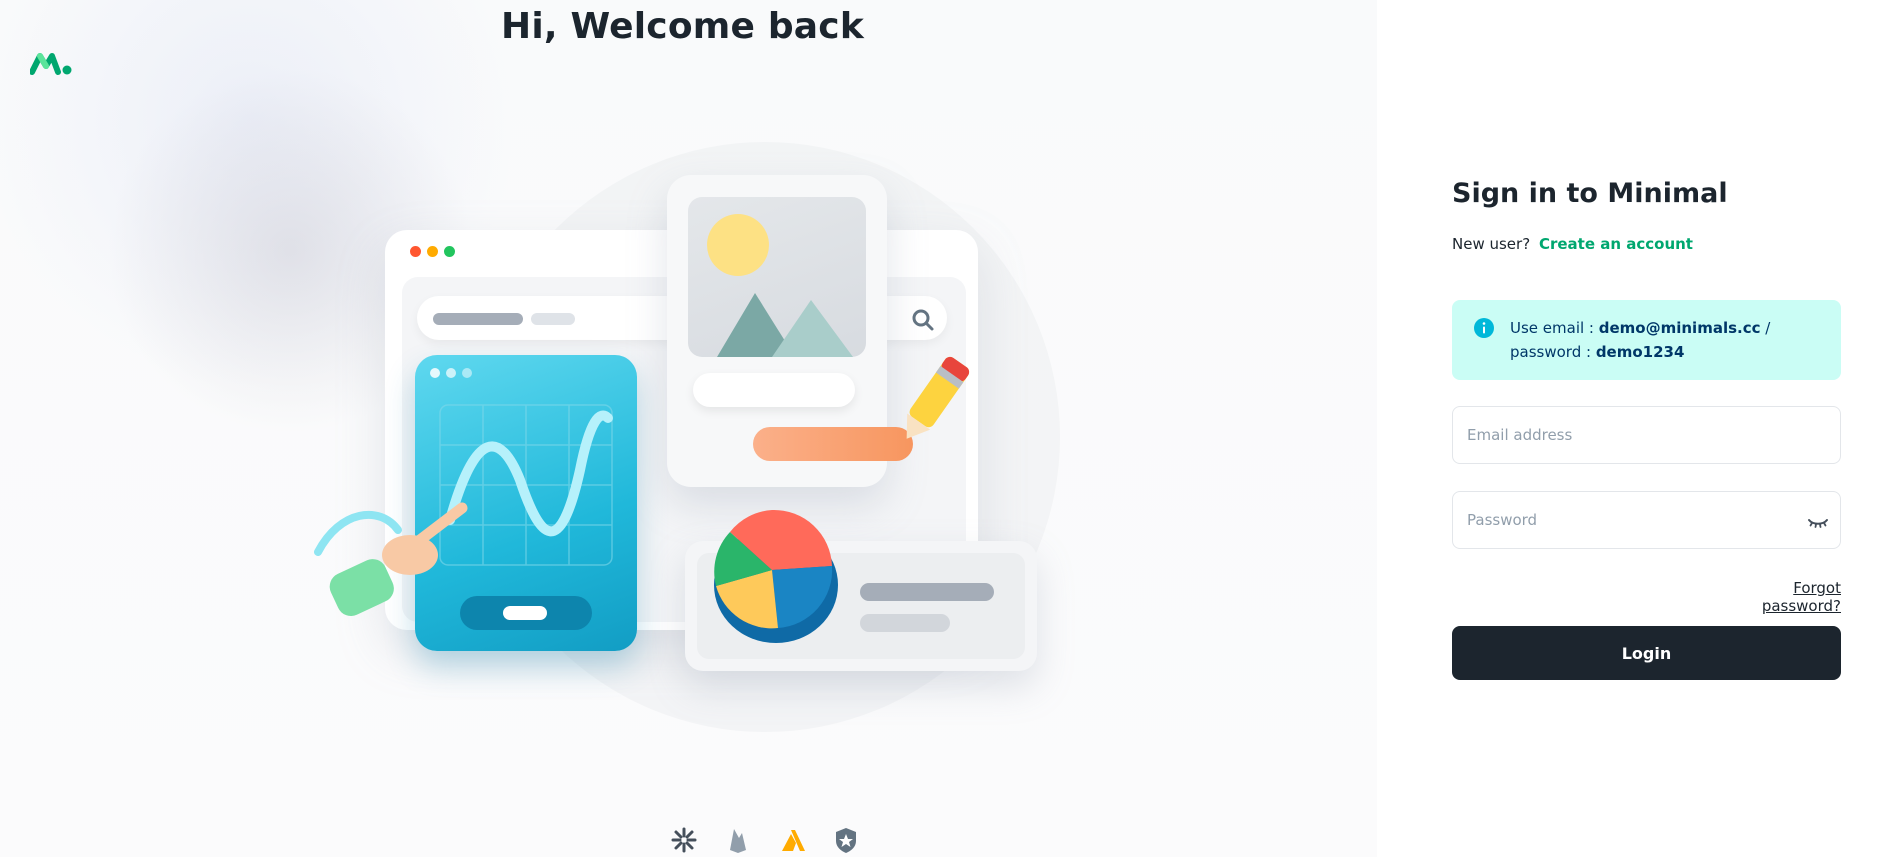  I want to click on firebase-icon, so click(738, 840).